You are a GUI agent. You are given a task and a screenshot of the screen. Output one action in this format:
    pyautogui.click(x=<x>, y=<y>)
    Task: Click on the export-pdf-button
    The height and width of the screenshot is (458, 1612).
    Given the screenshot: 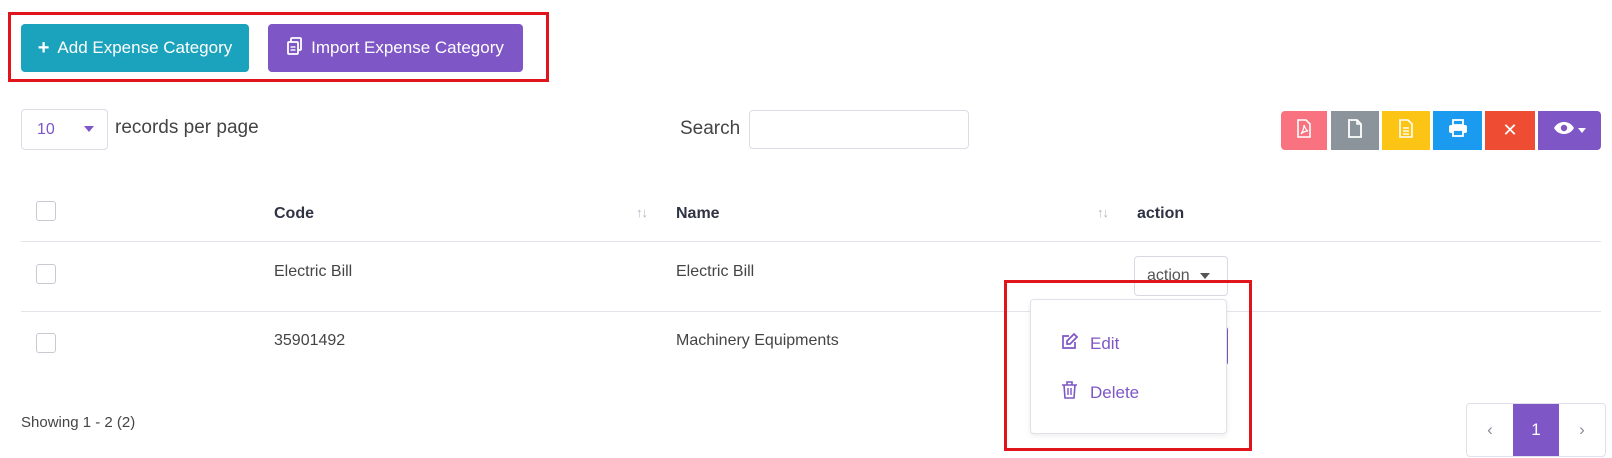 What is the action you would take?
    pyautogui.click(x=1304, y=130)
    